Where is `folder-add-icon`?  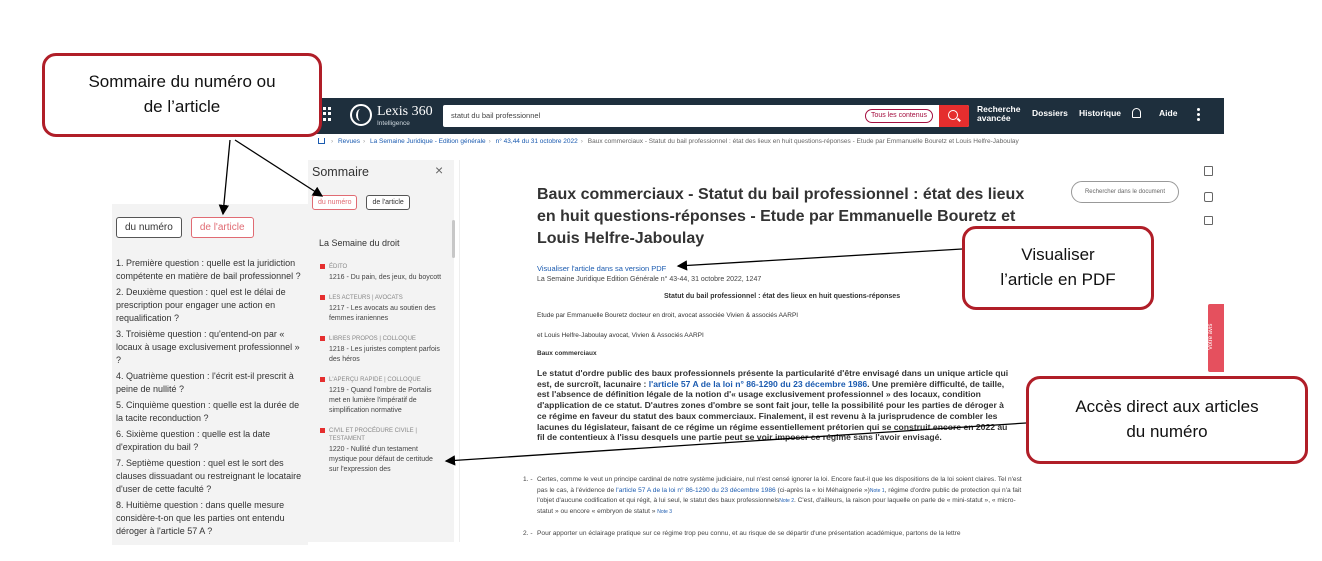
folder-add-icon is located at coordinates (1208, 220).